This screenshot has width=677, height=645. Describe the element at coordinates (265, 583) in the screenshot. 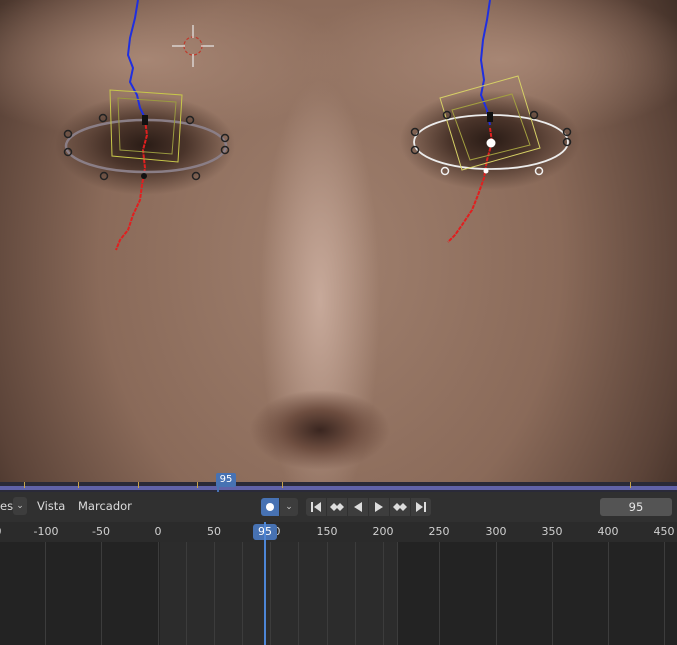

I see `timeline-playhead` at that location.